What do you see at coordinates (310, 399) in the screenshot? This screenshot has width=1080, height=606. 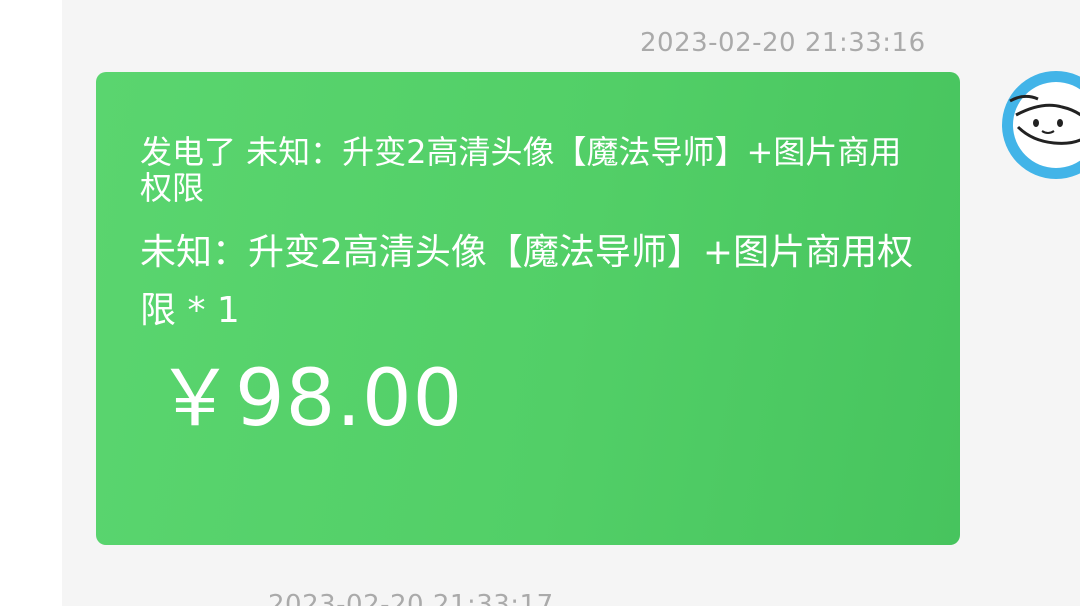 I see `order-price: ￥98.00` at bounding box center [310, 399].